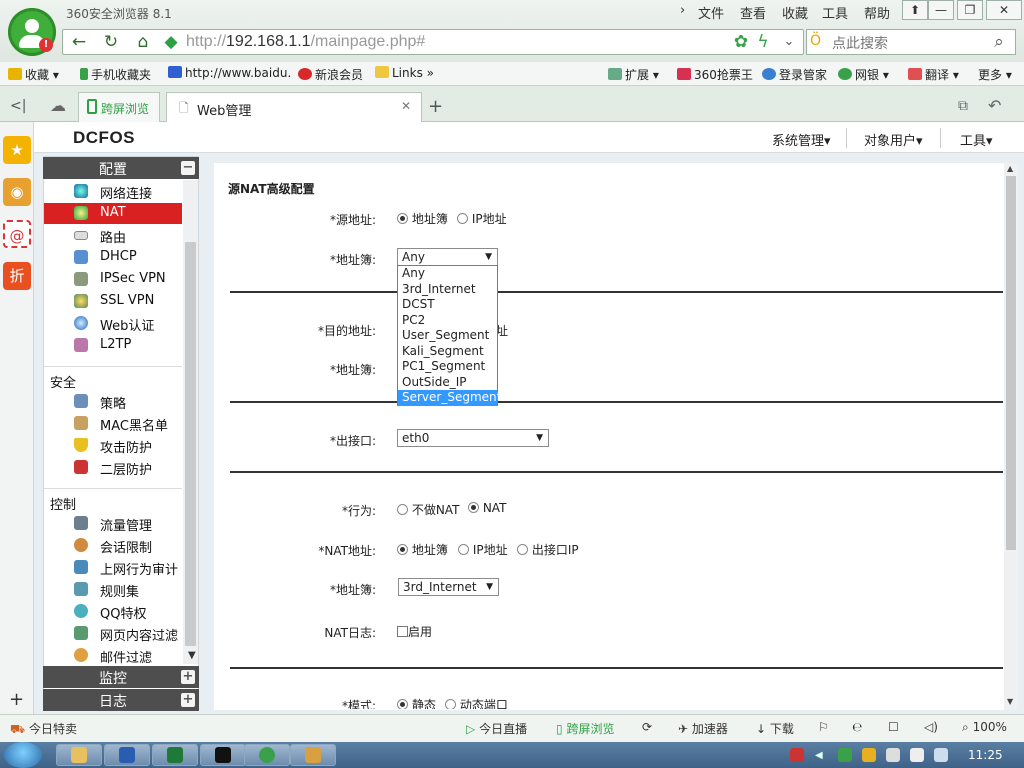  Describe the element at coordinates (917, 755) in the screenshot. I see `tray-network-icon` at that location.